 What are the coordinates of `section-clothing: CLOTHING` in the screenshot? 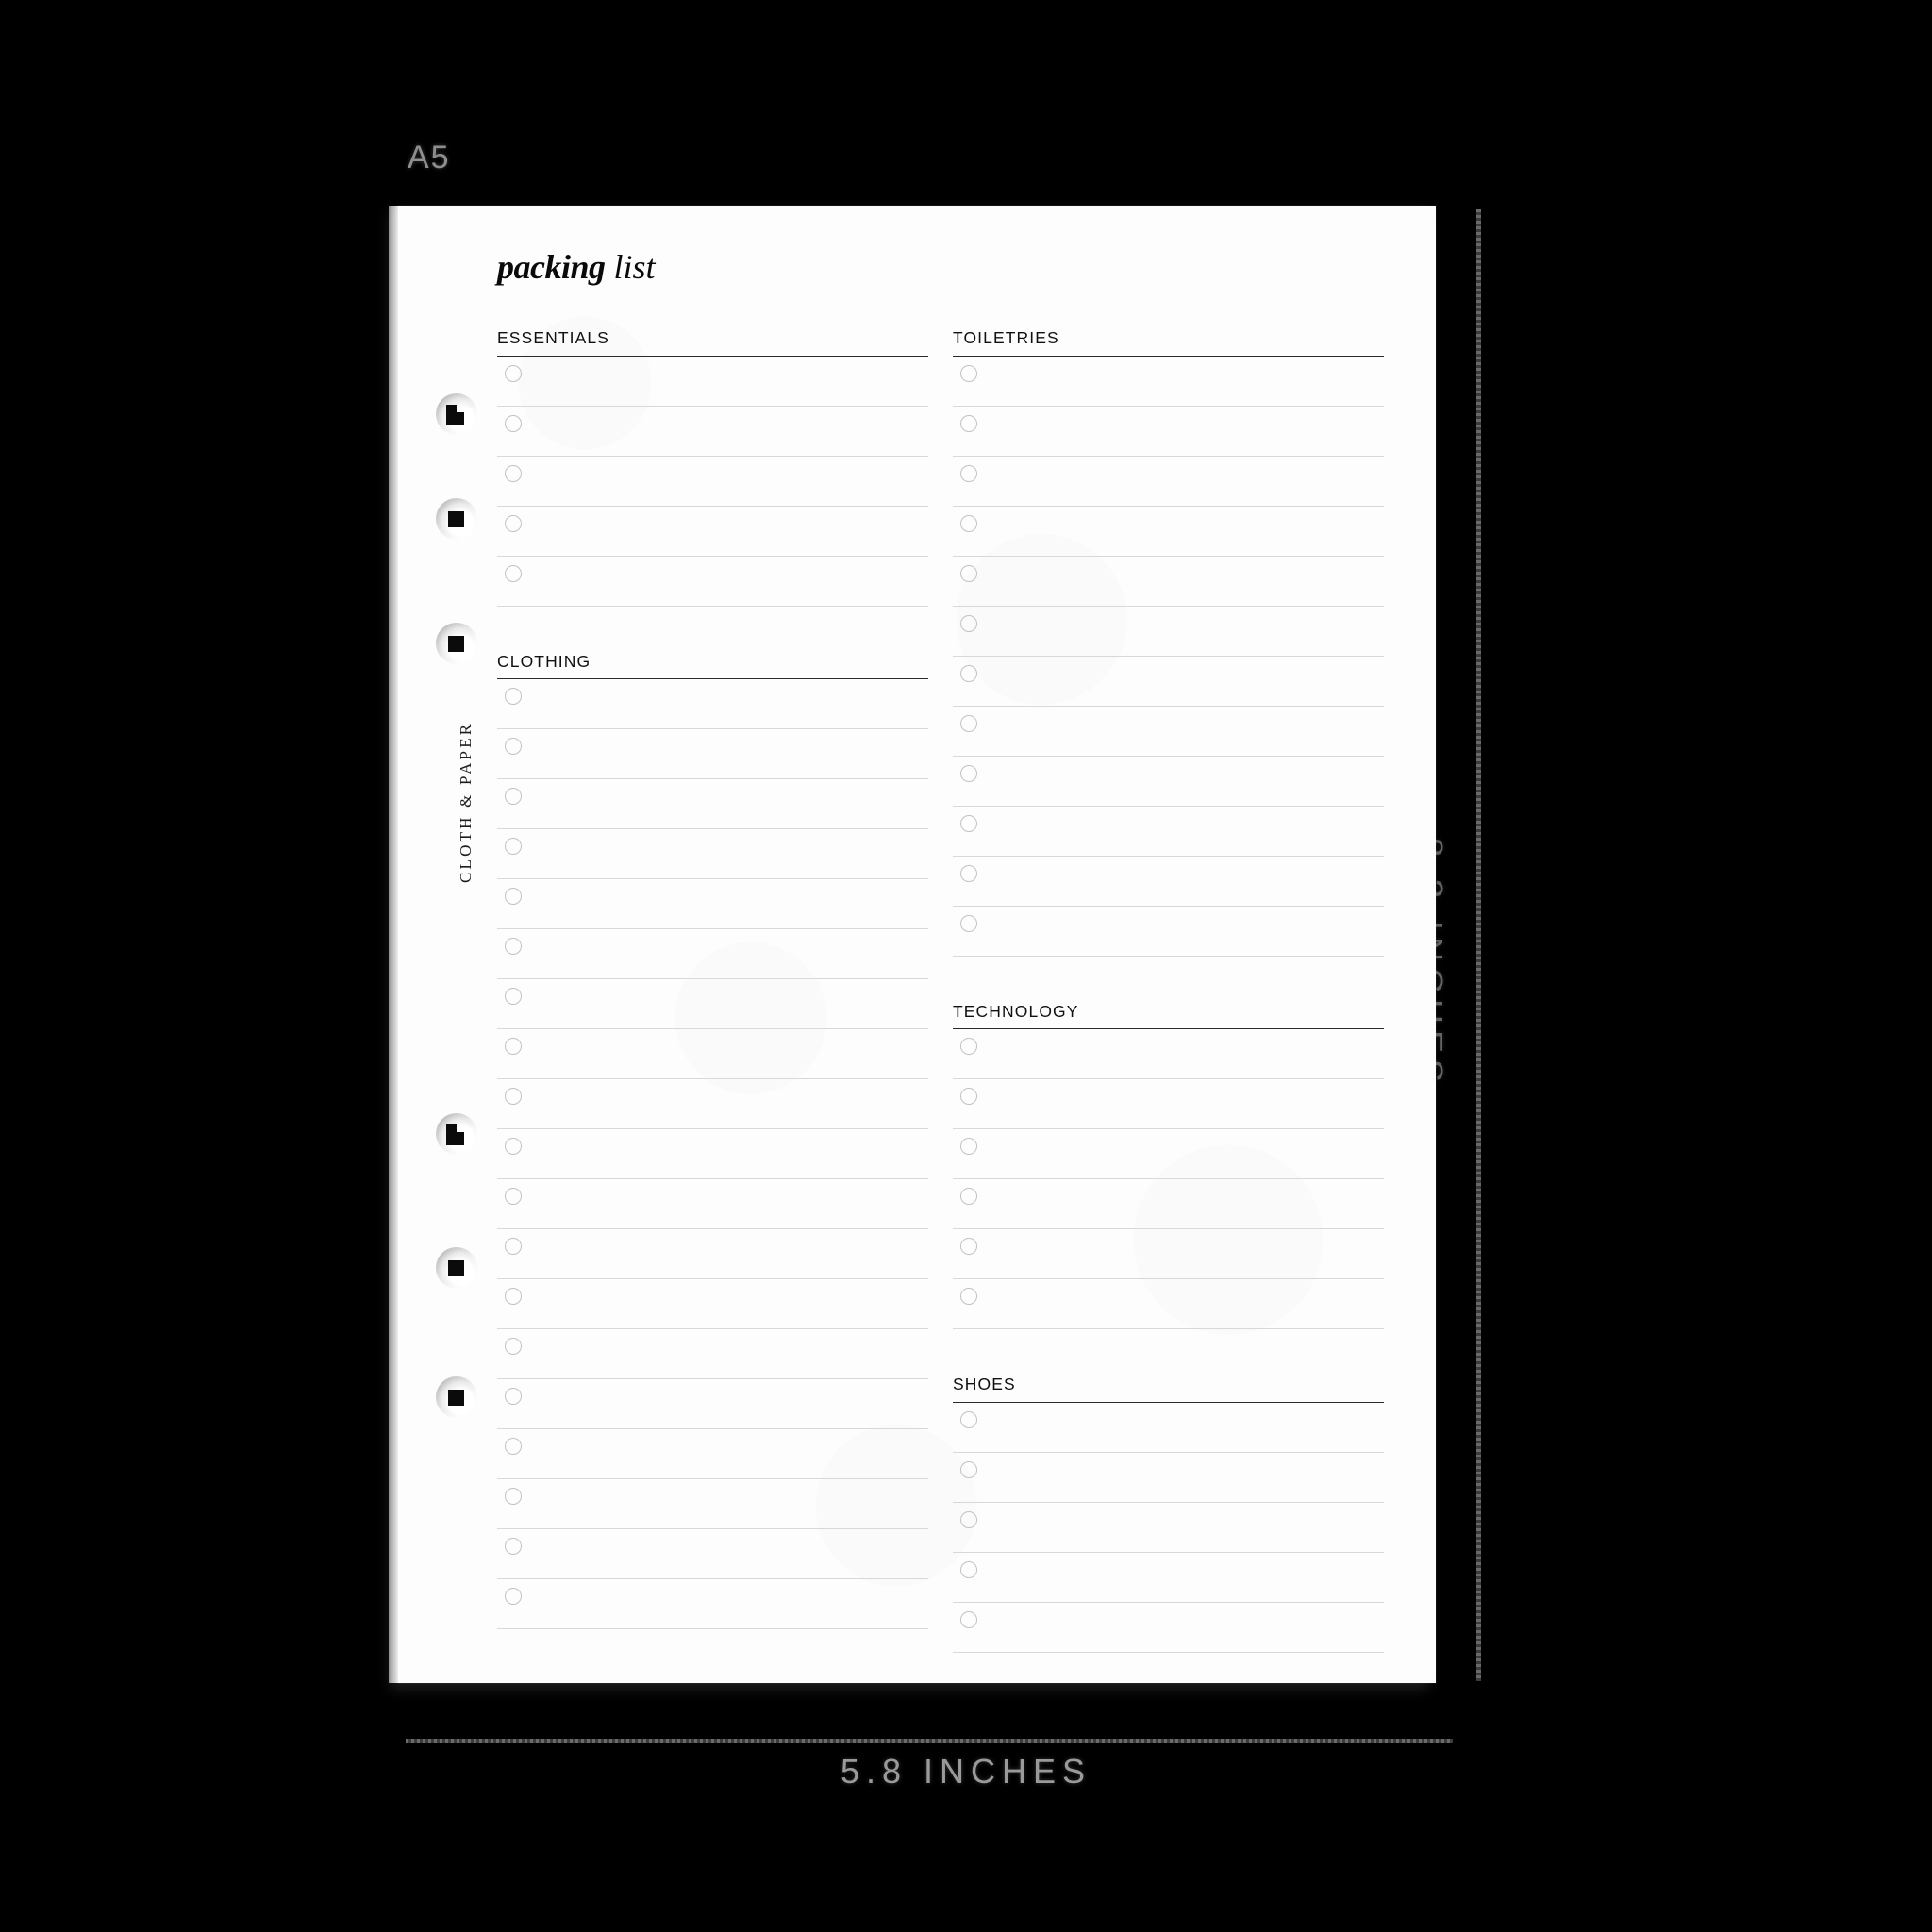 It's located at (713, 1141).